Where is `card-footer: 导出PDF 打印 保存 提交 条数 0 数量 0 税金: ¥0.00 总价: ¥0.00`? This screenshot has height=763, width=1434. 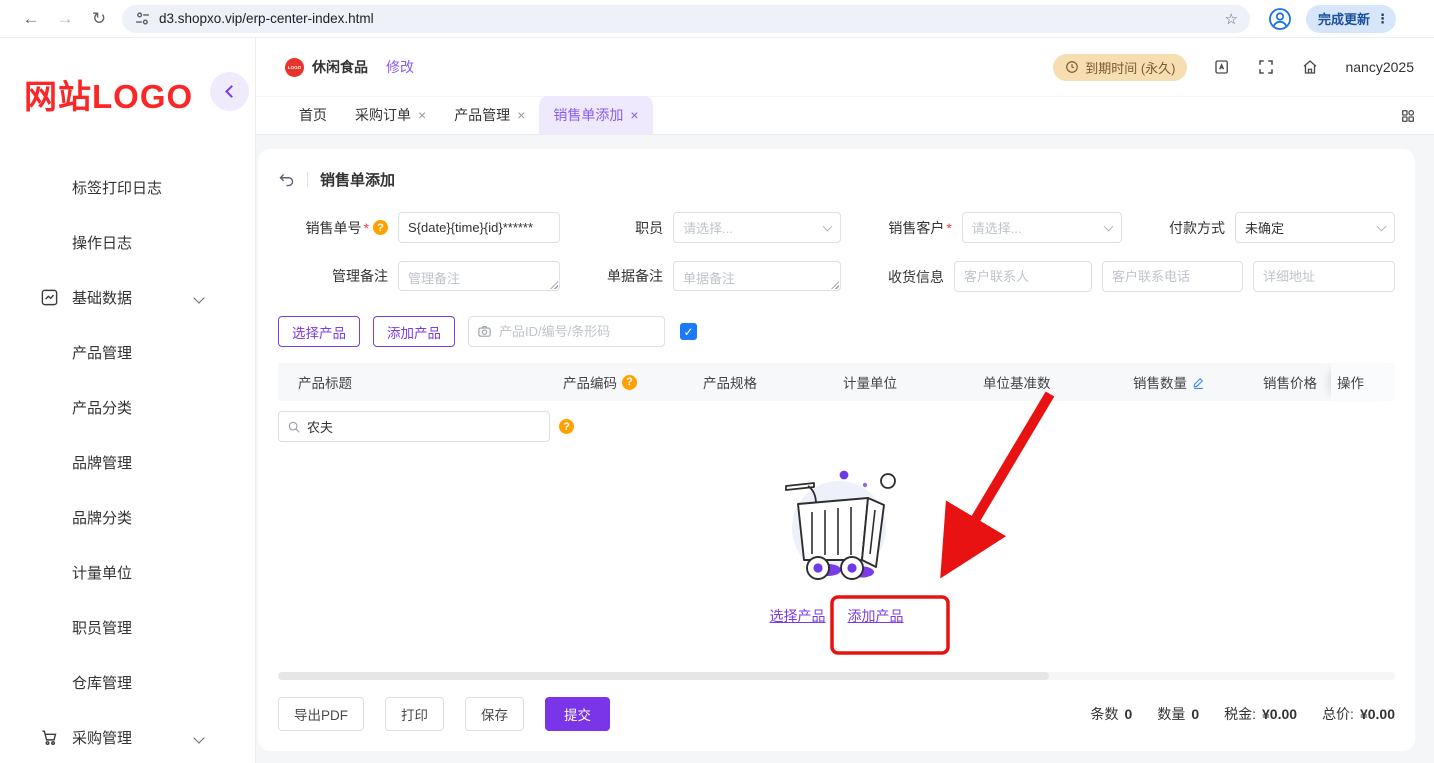
card-footer: 导出PDF 打印 保存 提交 条数 0 数量 0 税金: ¥0.00 总价: ¥0.00 is located at coordinates (836, 714).